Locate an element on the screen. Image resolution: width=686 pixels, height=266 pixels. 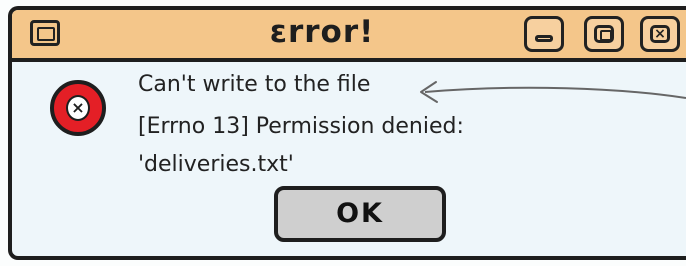
maximize-button is located at coordinates (604, 34).